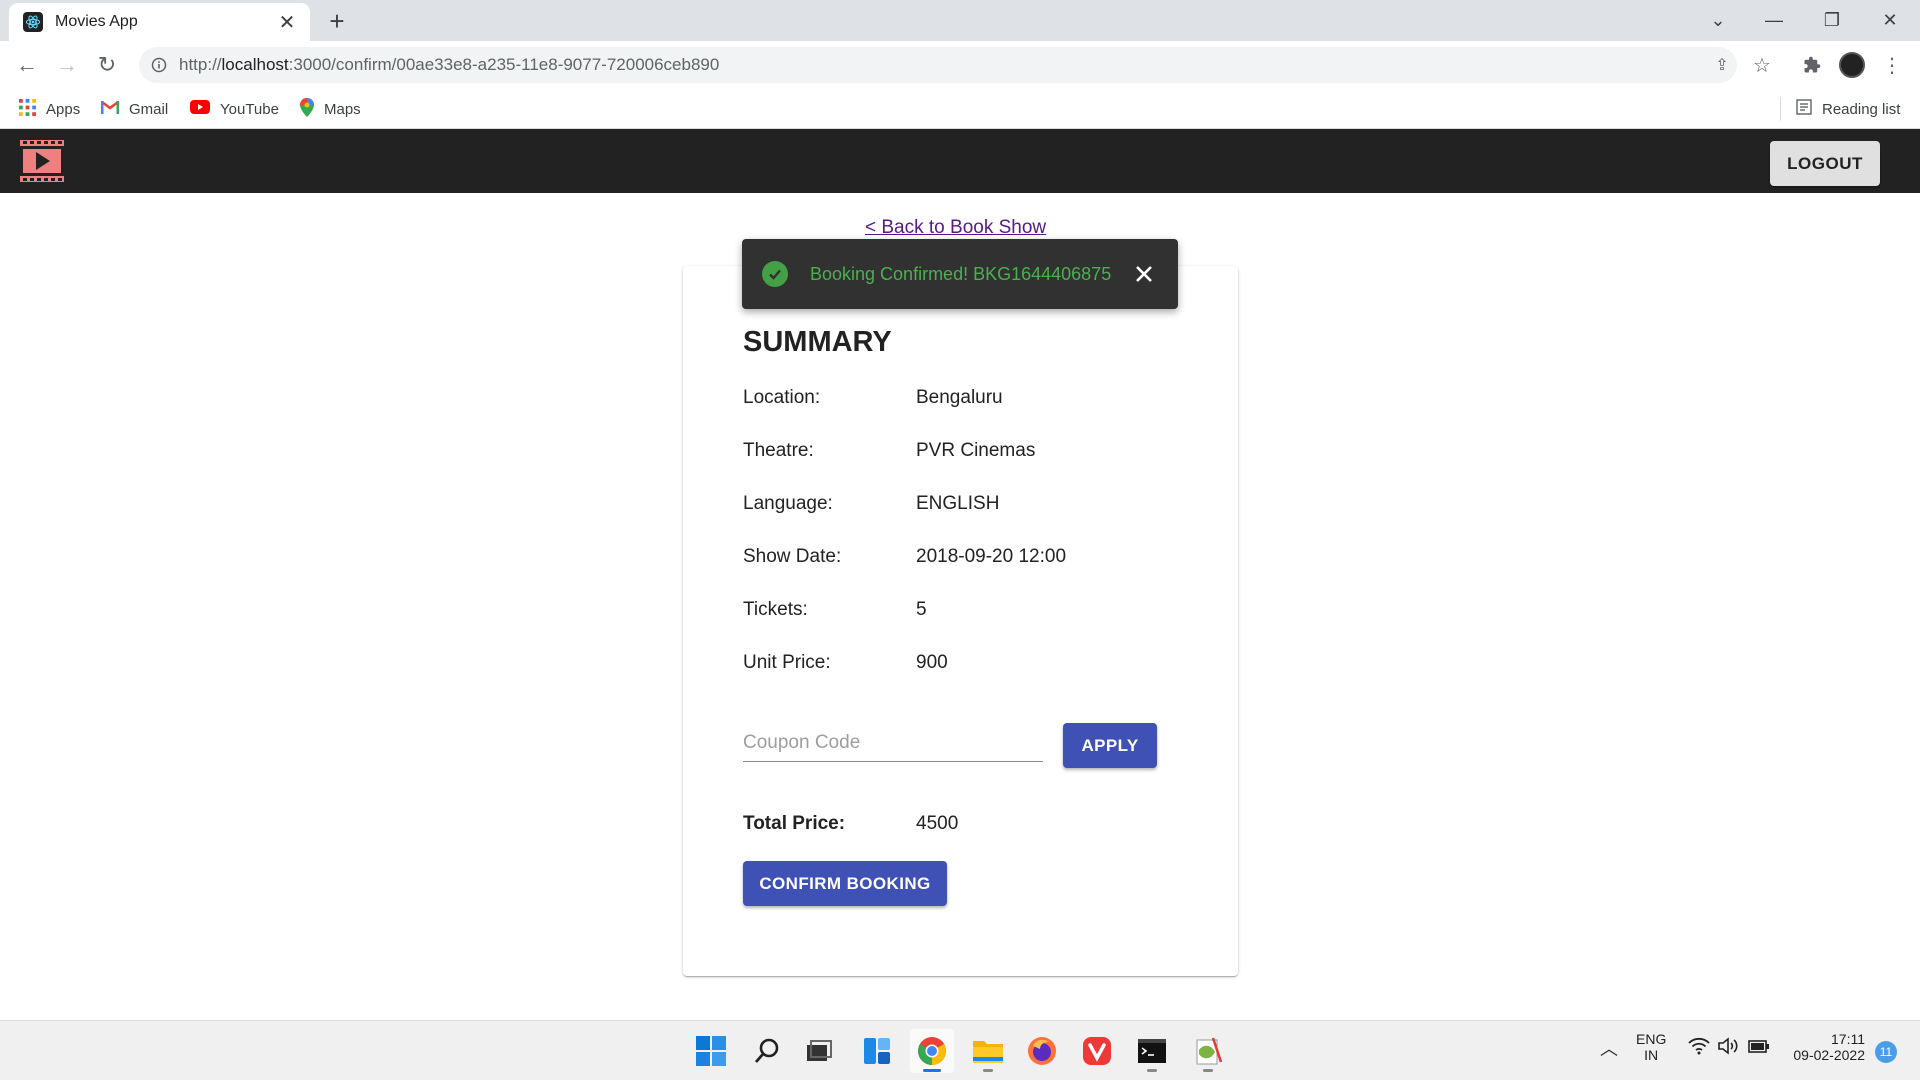 This screenshot has width=1920, height=1080. I want to click on profile-avatar, so click(1852, 65).